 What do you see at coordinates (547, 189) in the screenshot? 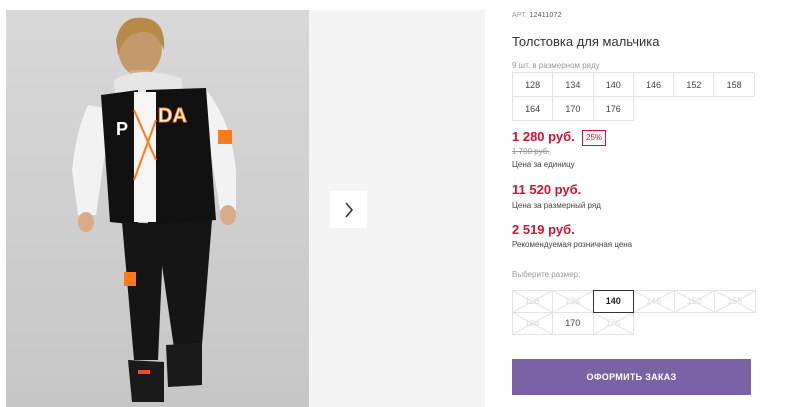
I see `row-price: 11 520 руб.` at bounding box center [547, 189].